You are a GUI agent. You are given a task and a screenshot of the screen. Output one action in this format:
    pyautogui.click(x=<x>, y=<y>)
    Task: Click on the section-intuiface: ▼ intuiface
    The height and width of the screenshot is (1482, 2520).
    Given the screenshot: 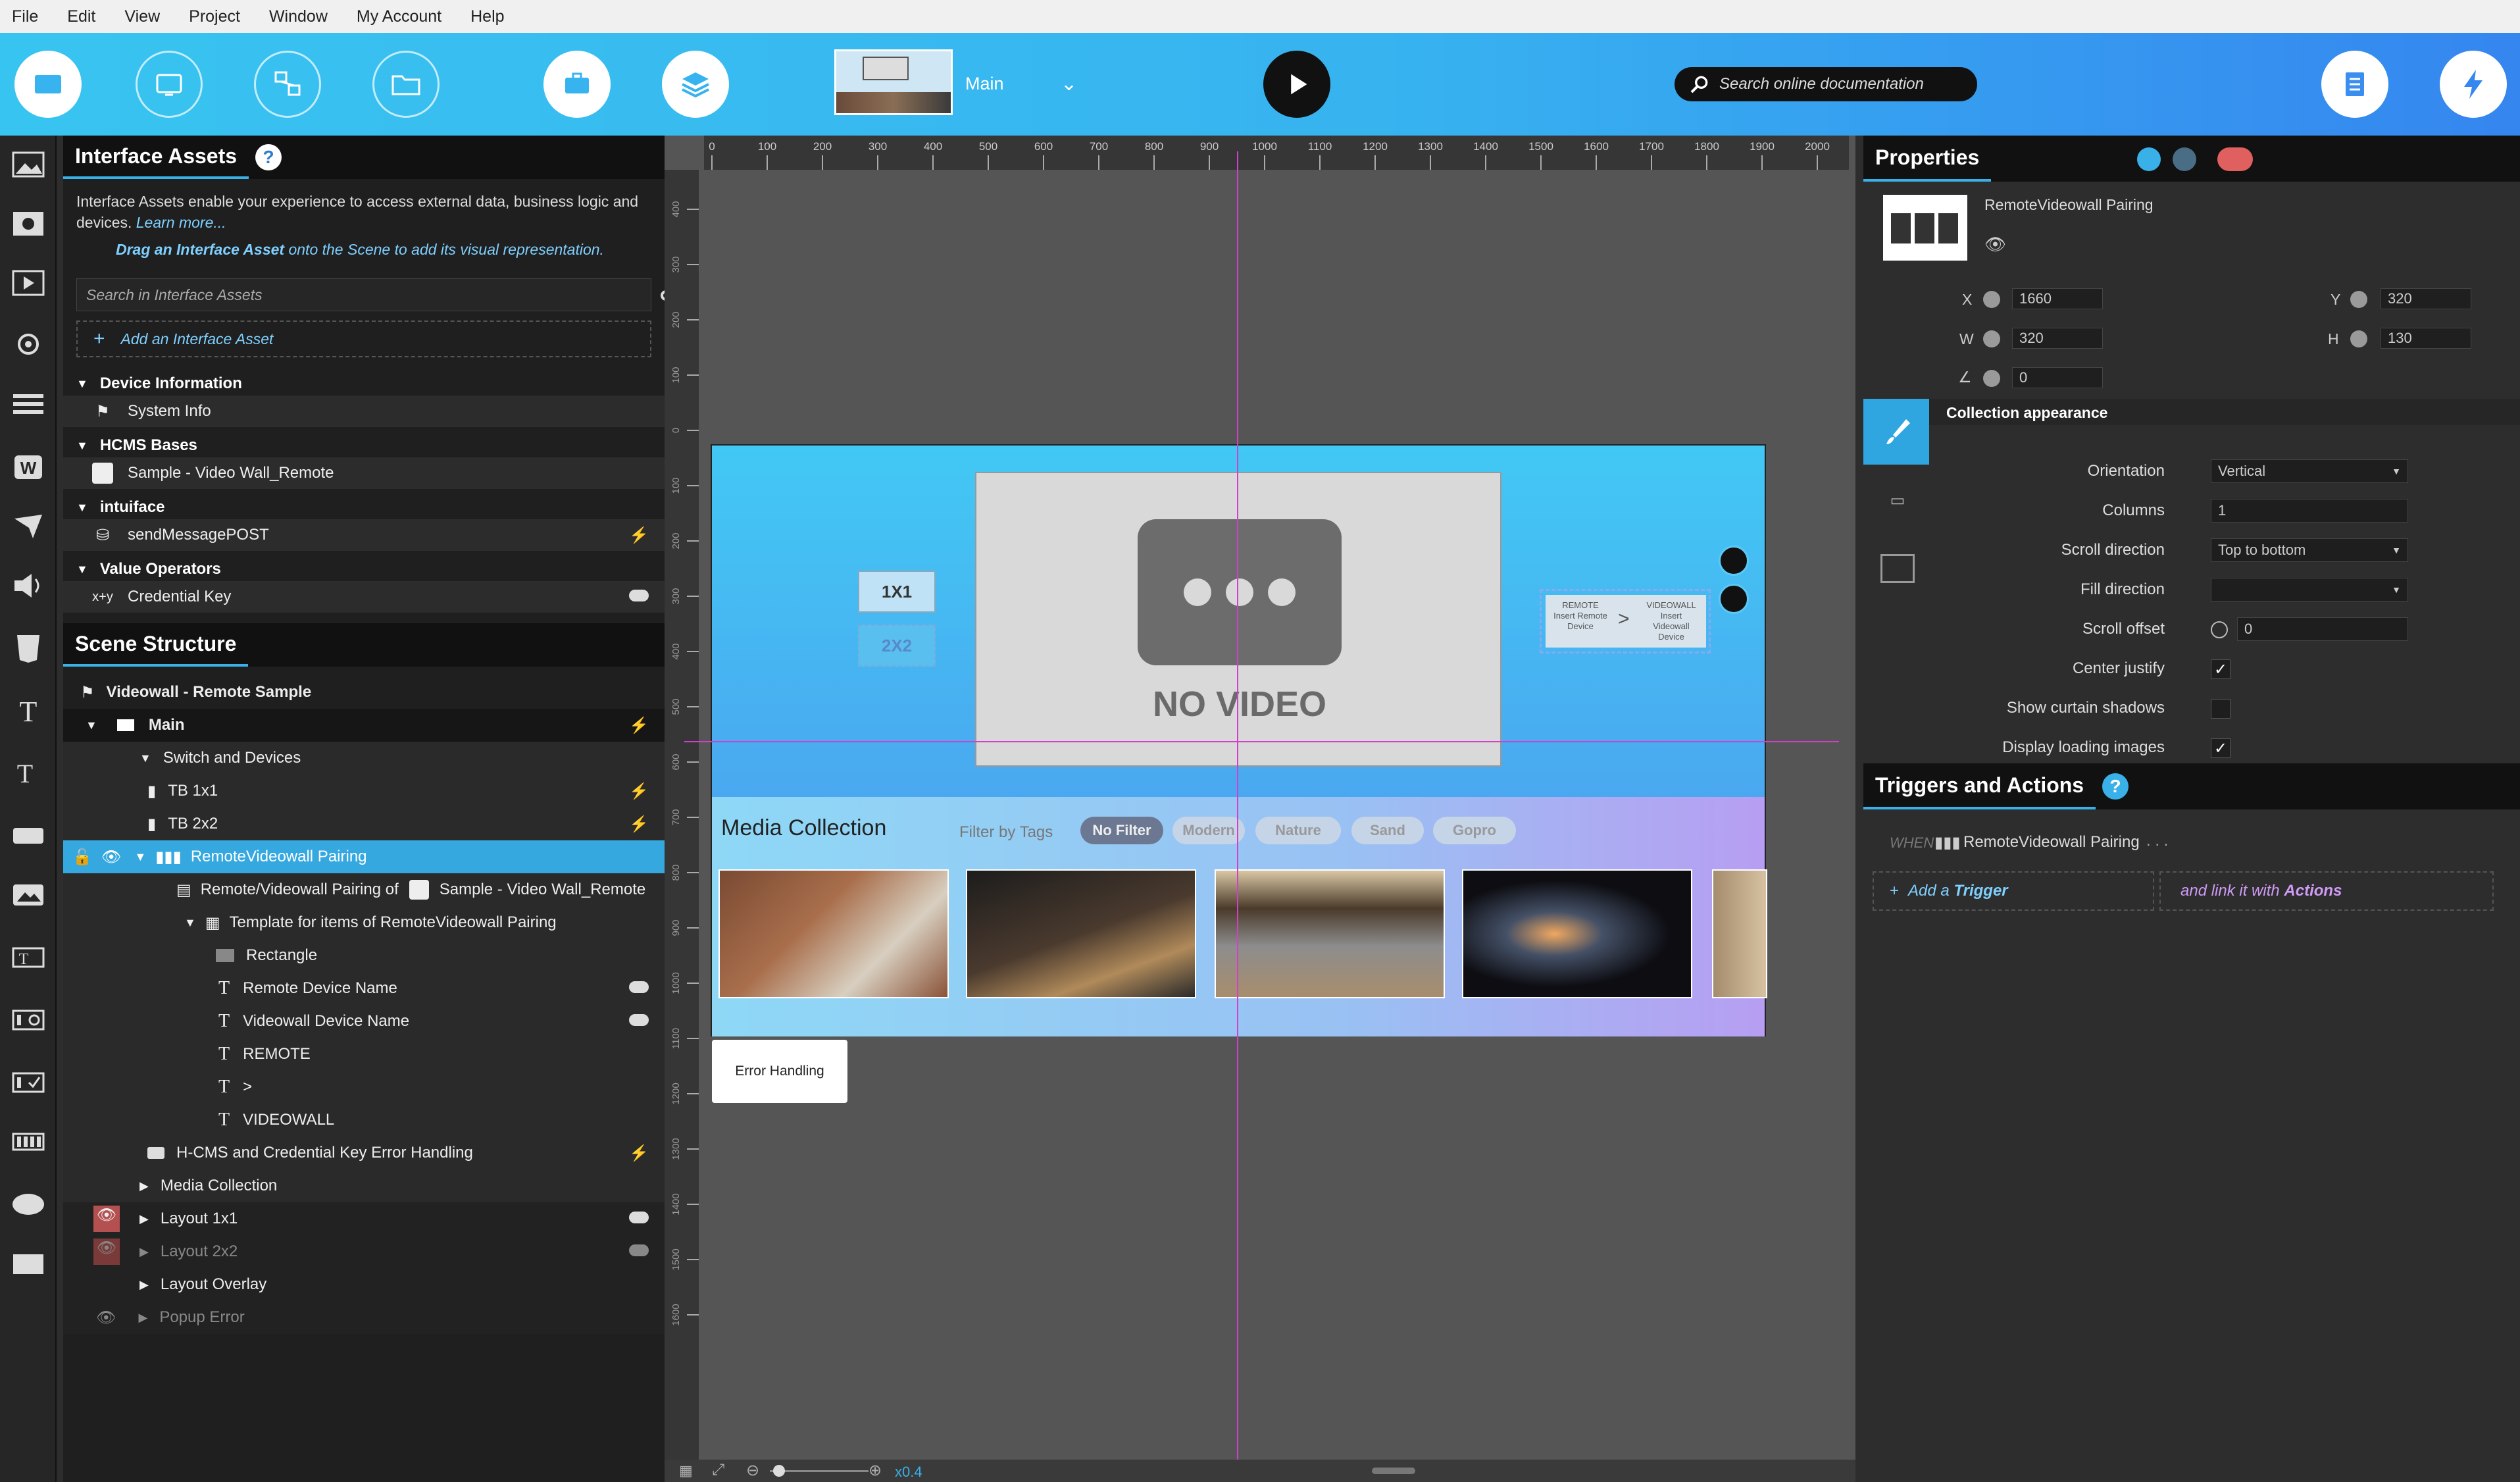 What is the action you would take?
    pyautogui.click(x=364, y=507)
    